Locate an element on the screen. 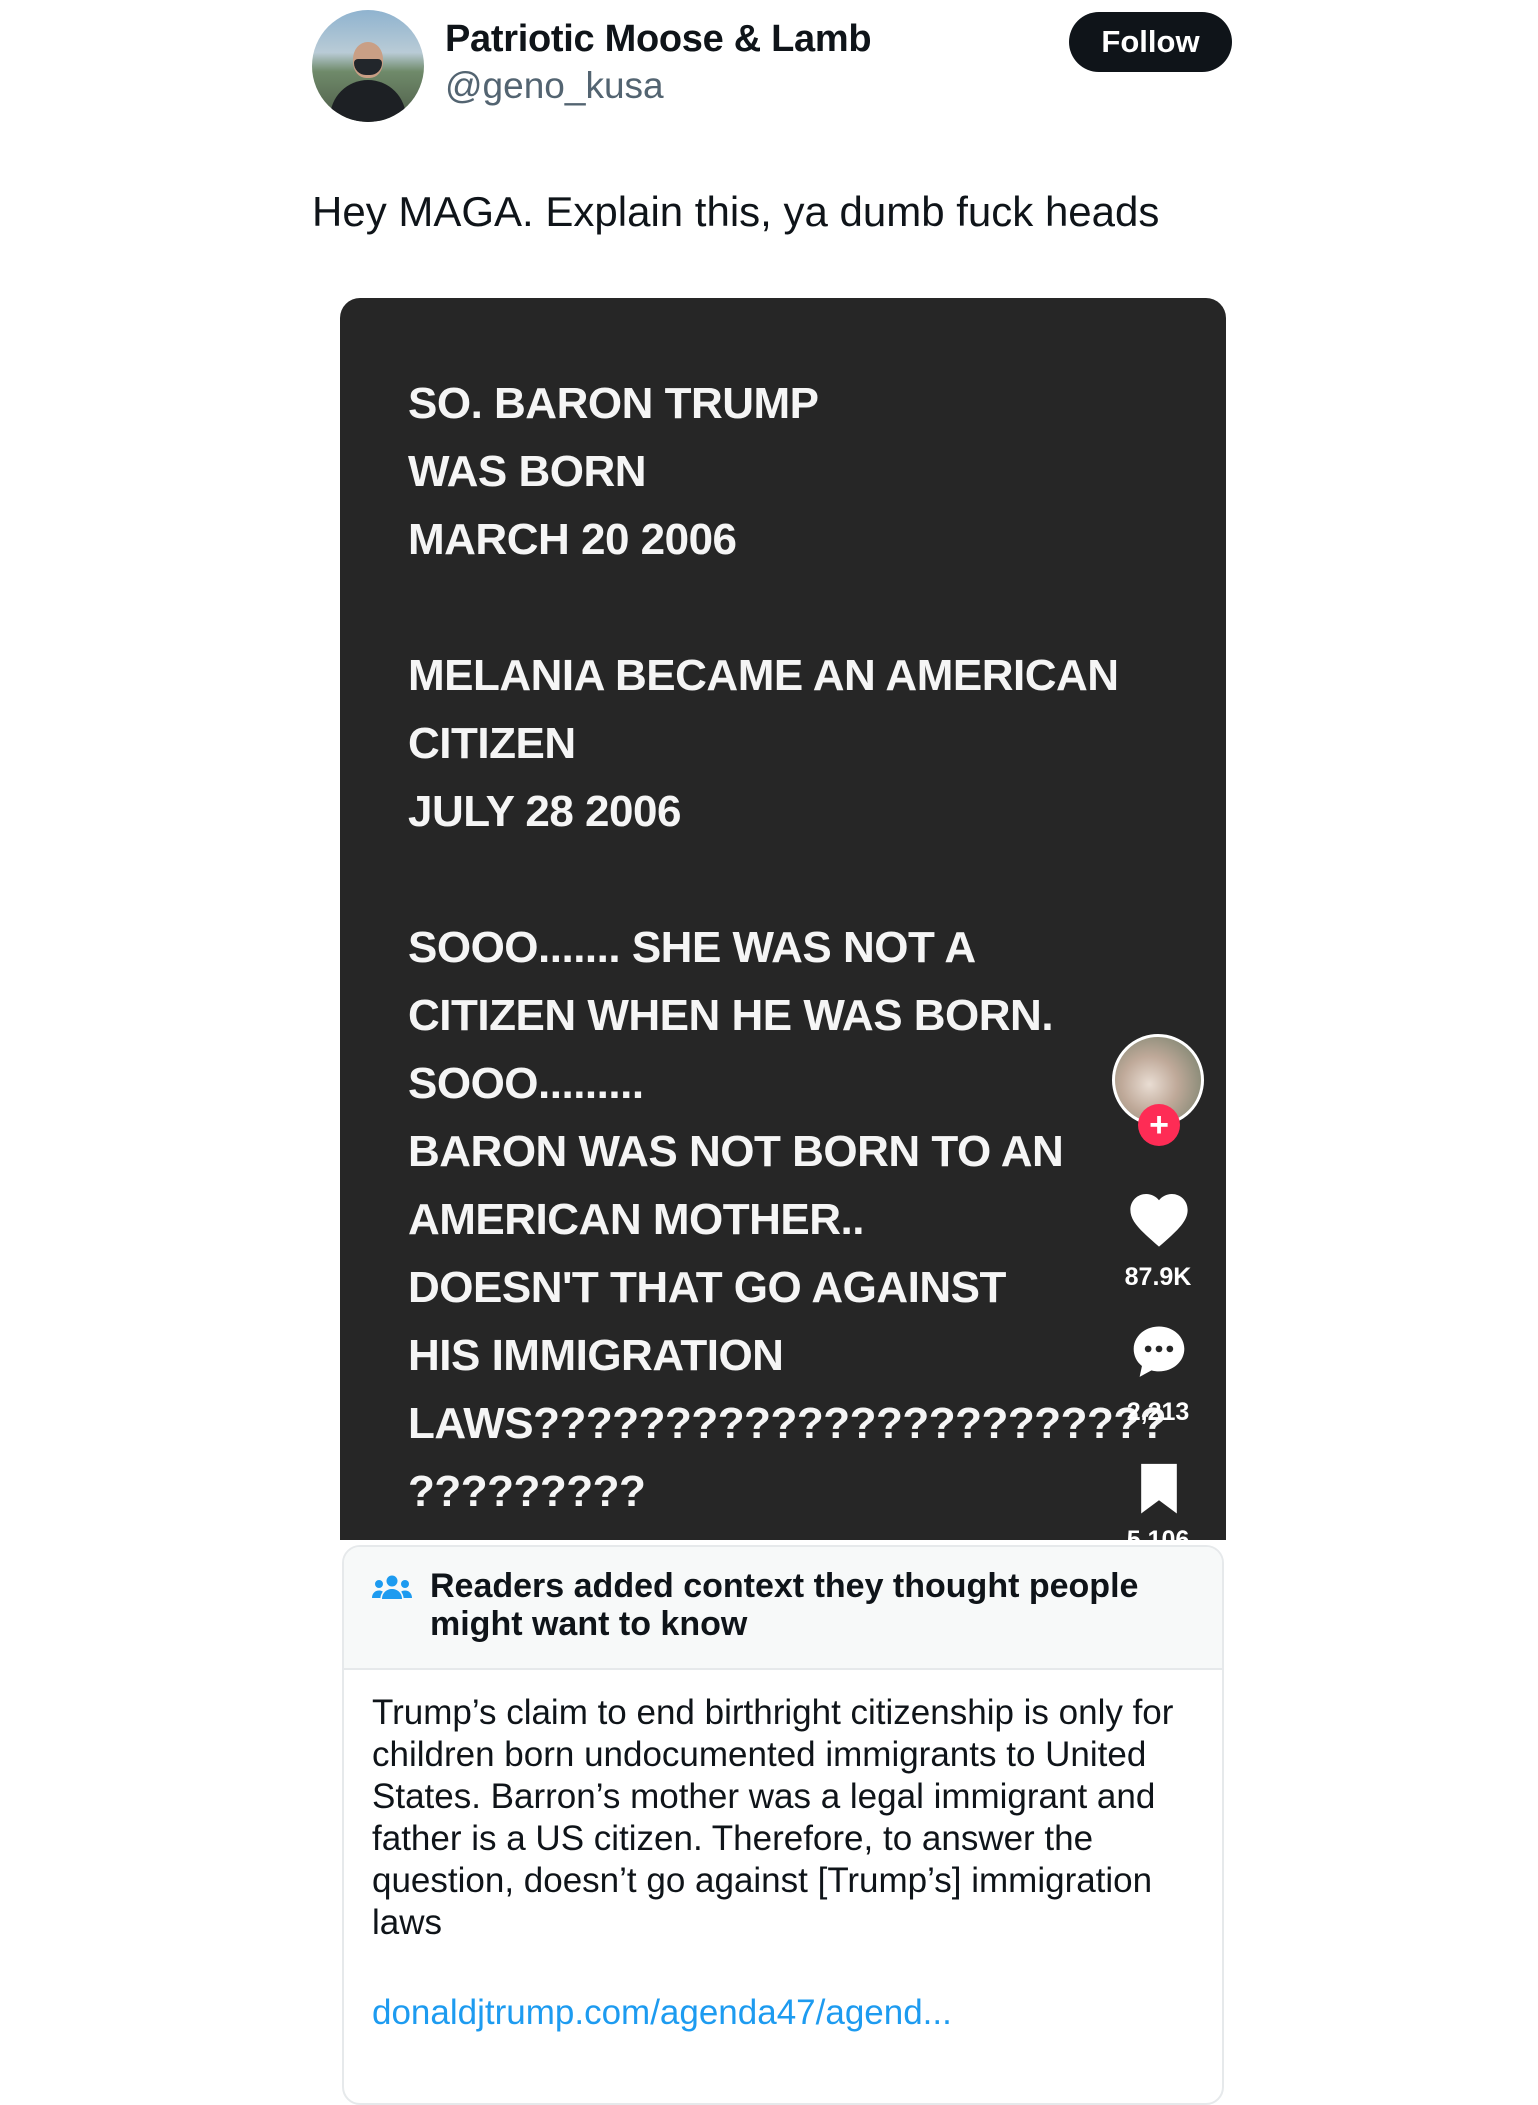 The image size is (1538, 2105). overlay-line: SO. BARON TRUMP is located at coordinates (613, 403).